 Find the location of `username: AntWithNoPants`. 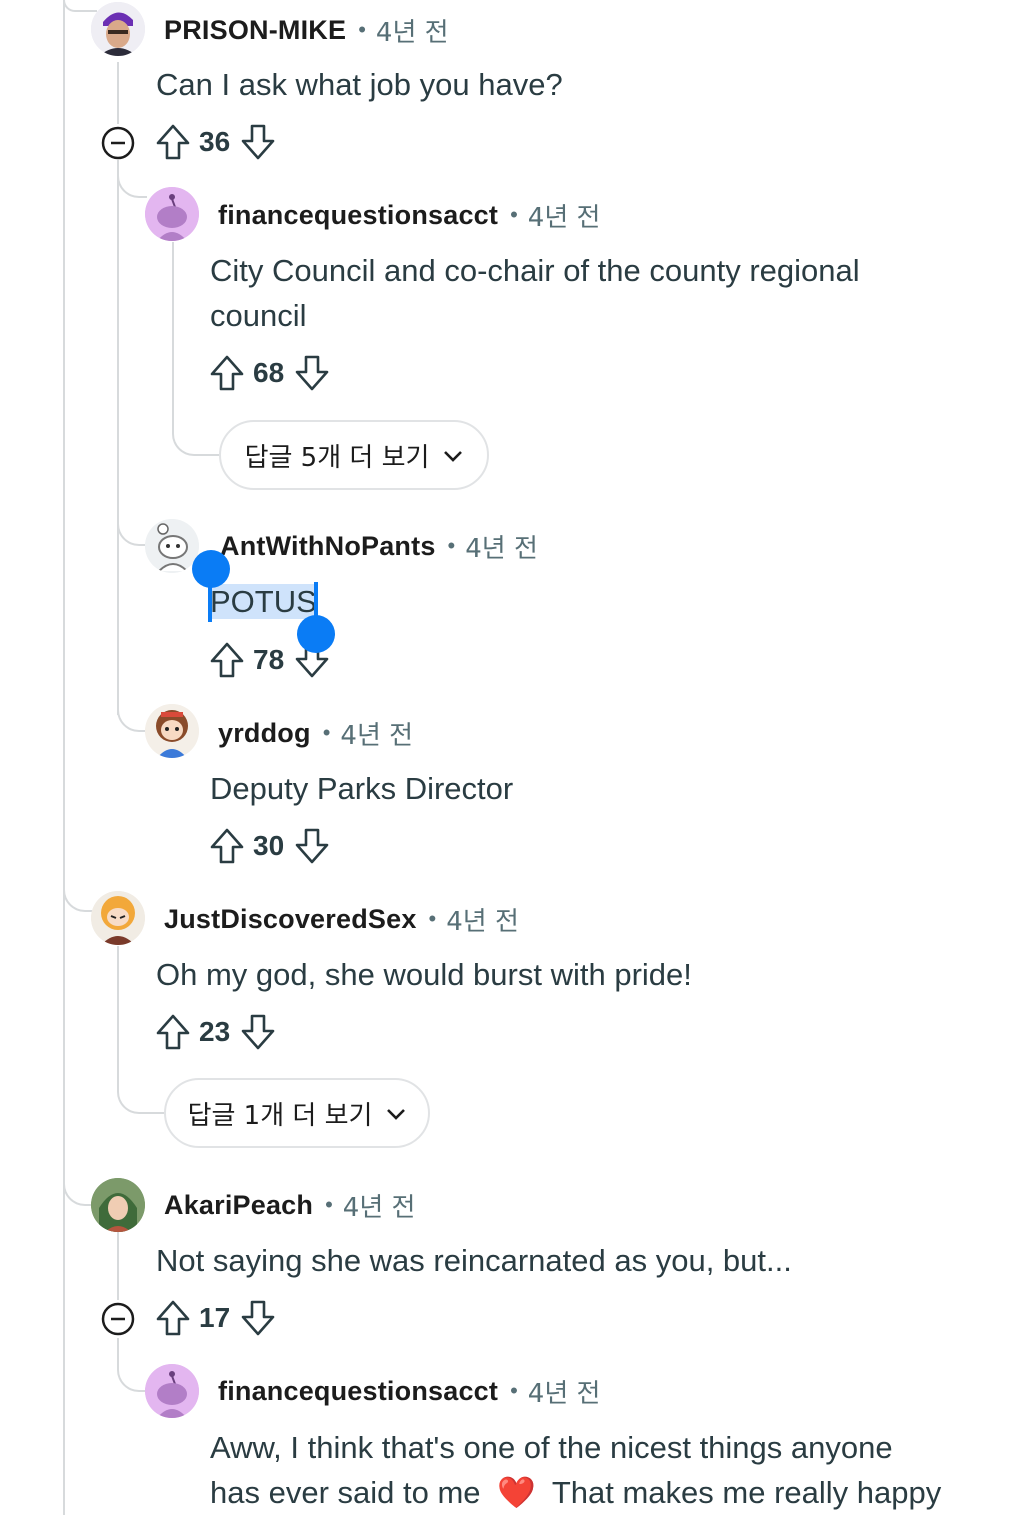

username: AntWithNoPants is located at coordinates (328, 546).